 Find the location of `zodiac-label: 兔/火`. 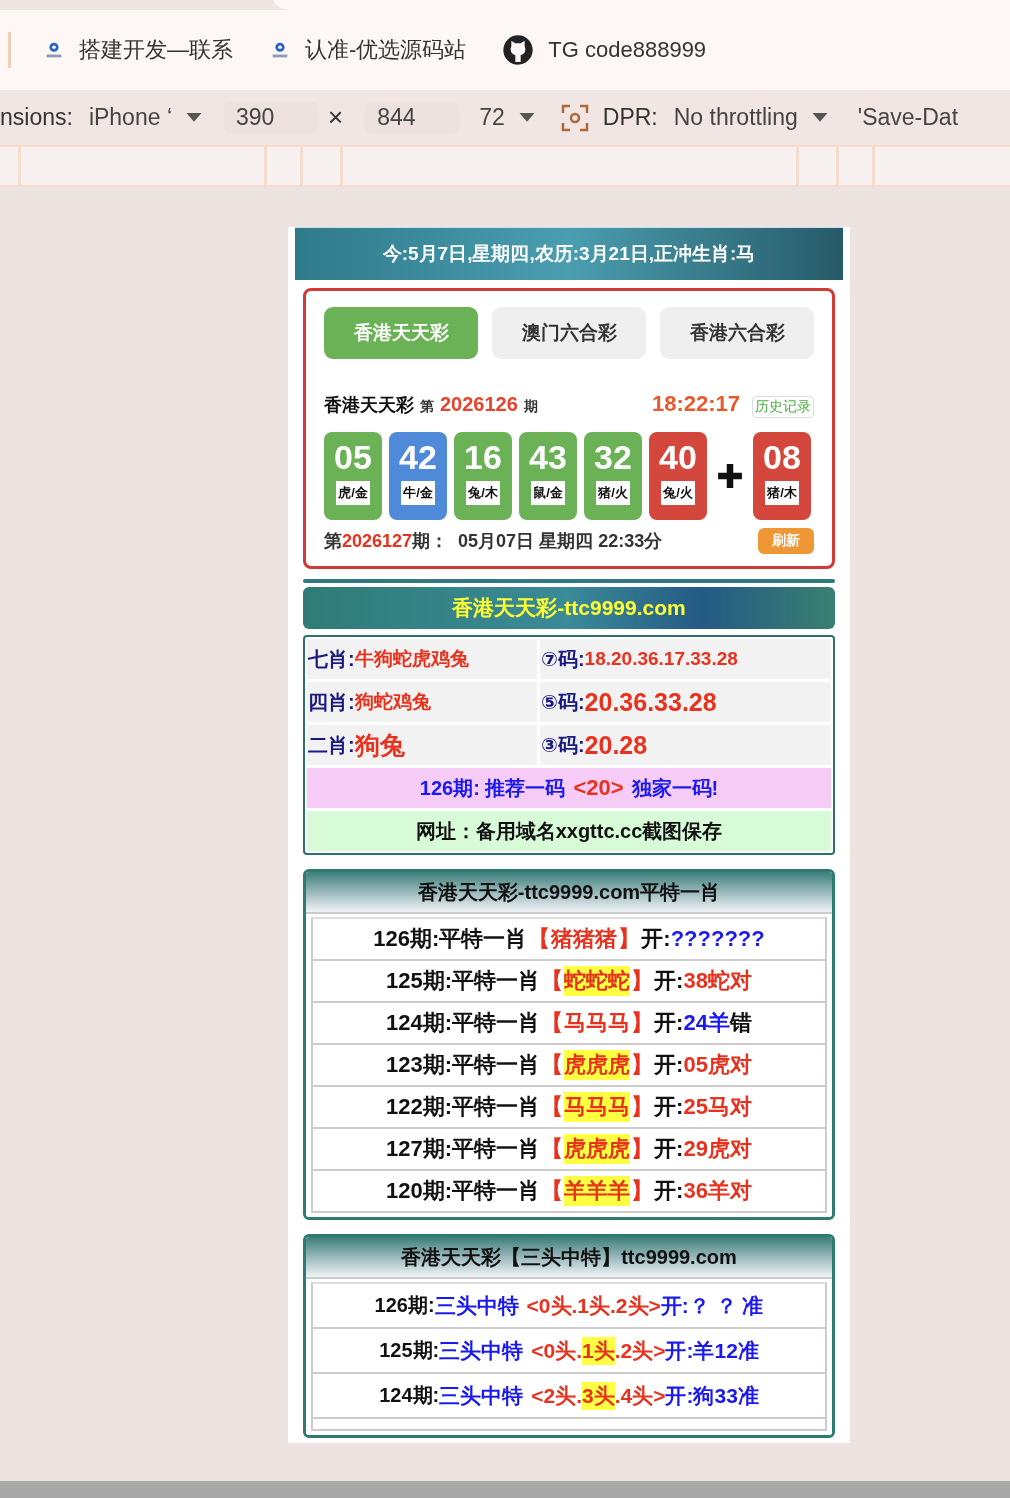

zodiac-label: 兔/火 is located at coordinates (678, 493).